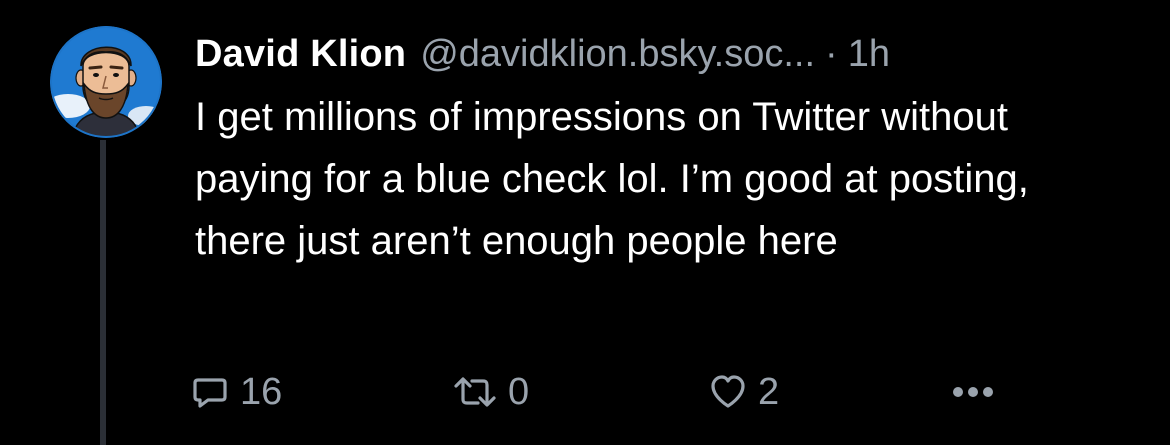 Image resolution: width=1170 pixels, height=445 pixels. Describe the element at coordinates (728, 391) in the screenshot. I see `heart-icon` at that location.